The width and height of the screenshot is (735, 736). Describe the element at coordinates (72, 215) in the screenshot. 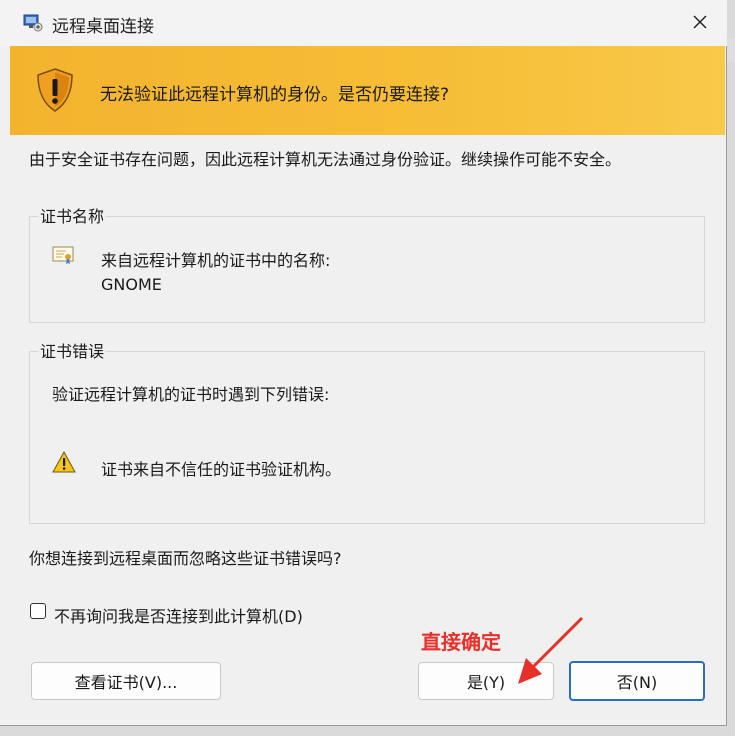

I see `cert-name-group-label: 证书名称` at that location.